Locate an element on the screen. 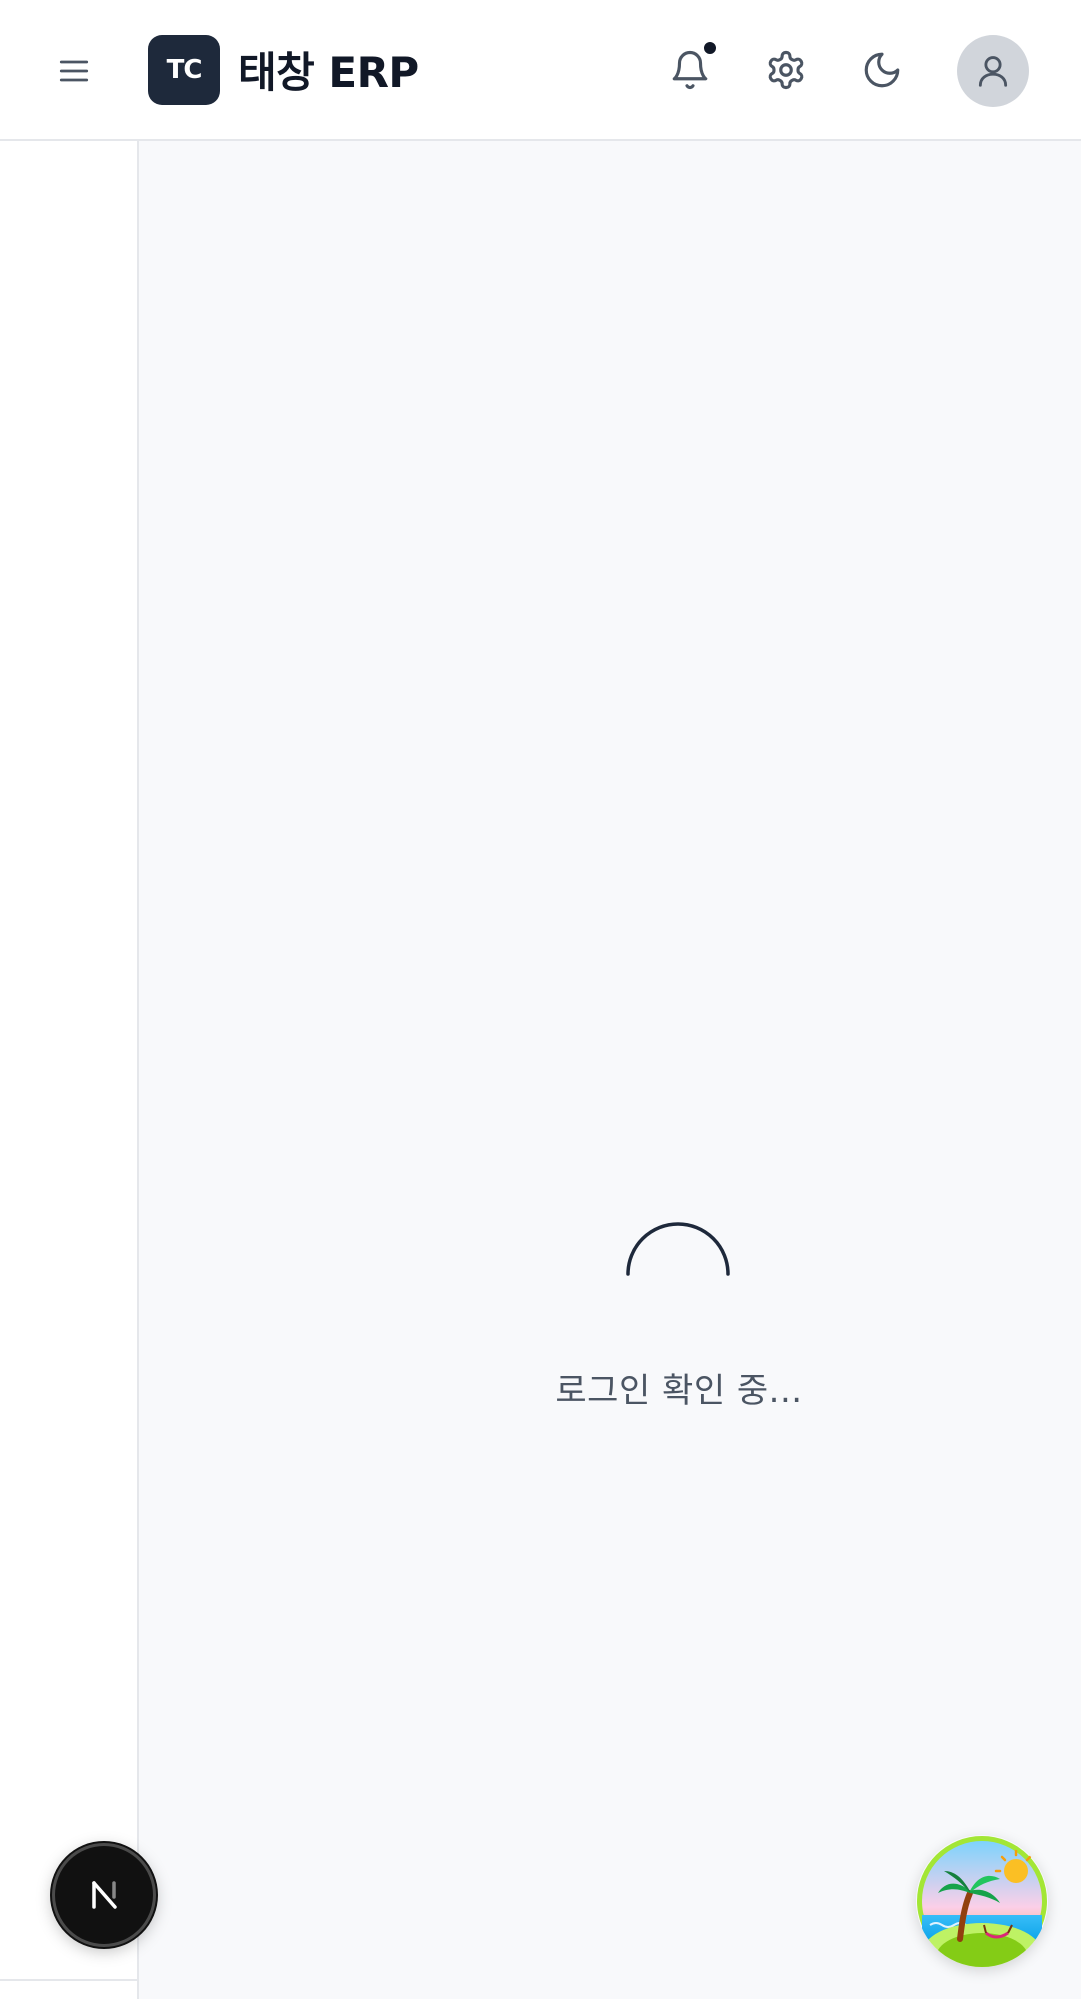  theme-toggle-button is located at coordinates (882, 70).